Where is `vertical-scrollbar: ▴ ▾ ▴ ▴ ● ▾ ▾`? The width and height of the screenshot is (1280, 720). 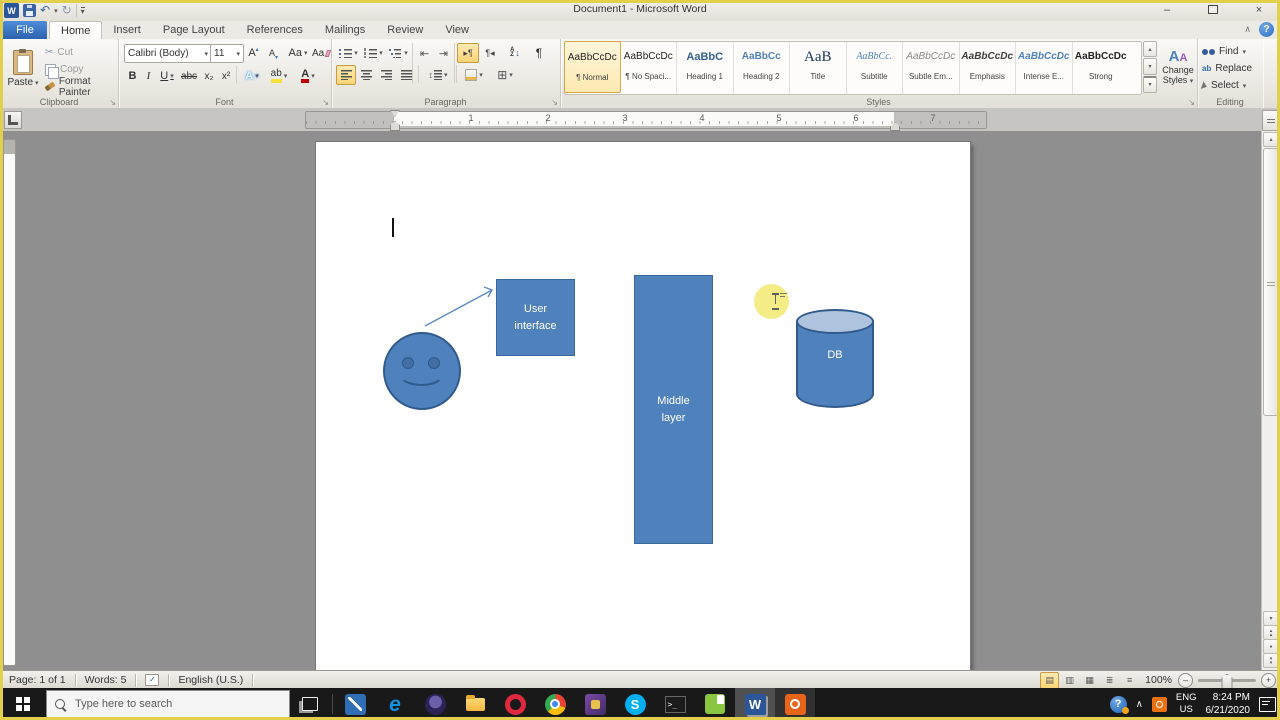 vertical-scrollbar: ▴ ▾ ▴ ▴ ● ▾ ▾ is located at coordinates (1270, 400).